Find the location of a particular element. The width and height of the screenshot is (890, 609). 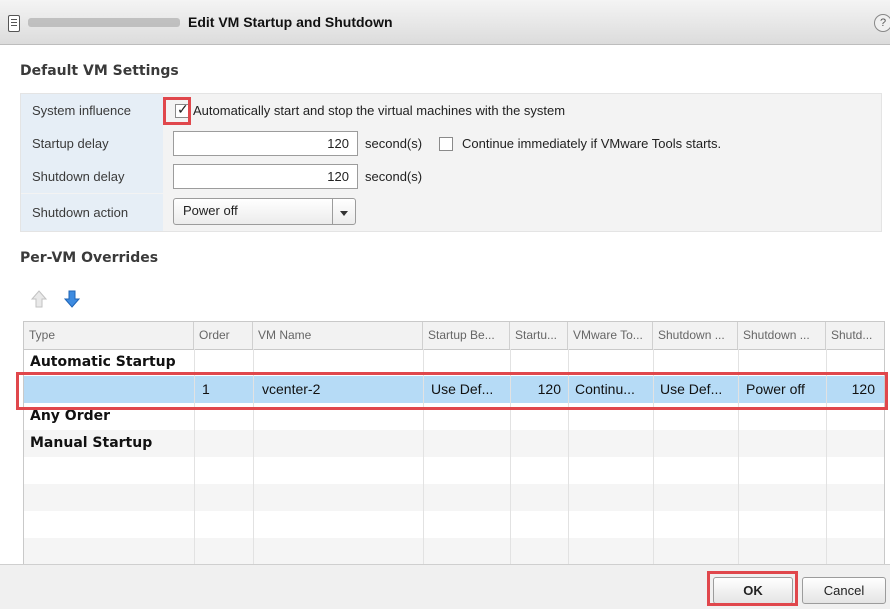

move-down-arrow-icon is located at coordinates (72, 299).